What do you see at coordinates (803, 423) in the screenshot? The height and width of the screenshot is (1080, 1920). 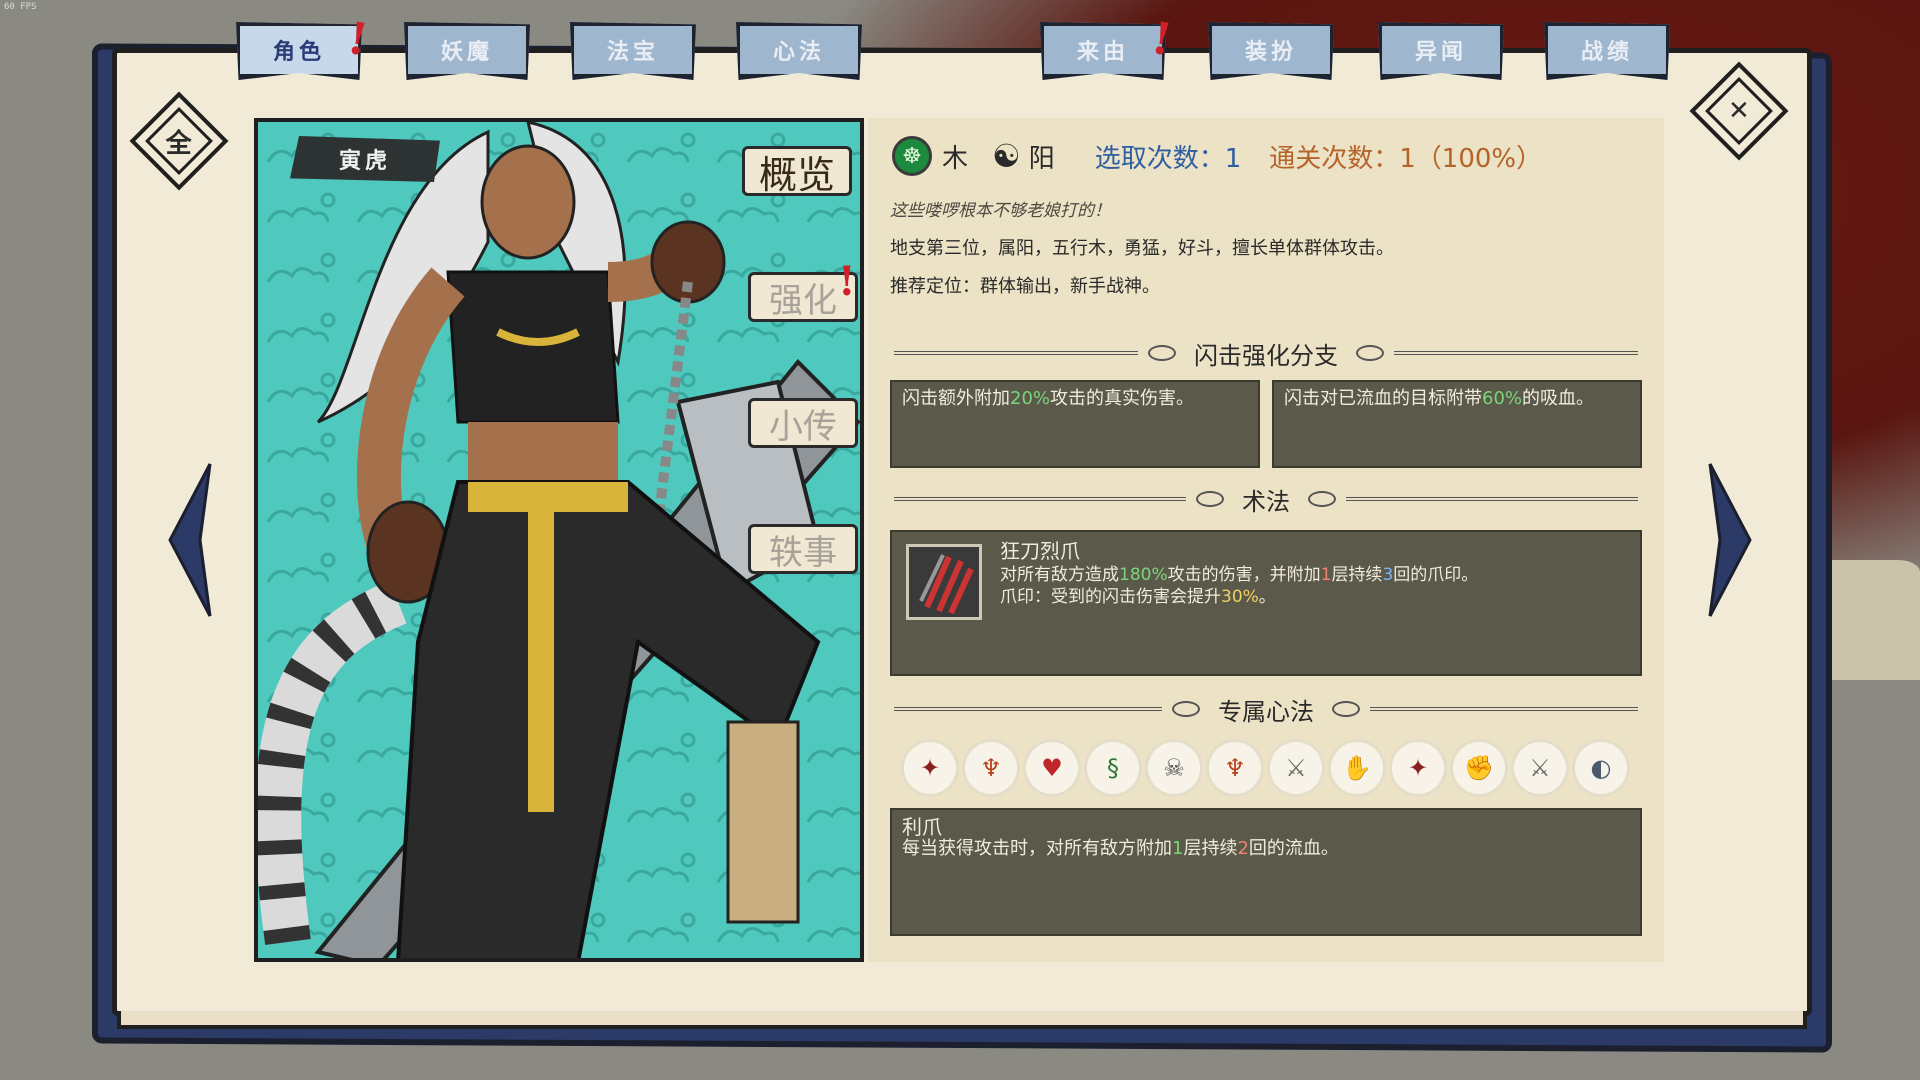 I see `side-tab-biography: 小传` at bounding box center [803, 423].